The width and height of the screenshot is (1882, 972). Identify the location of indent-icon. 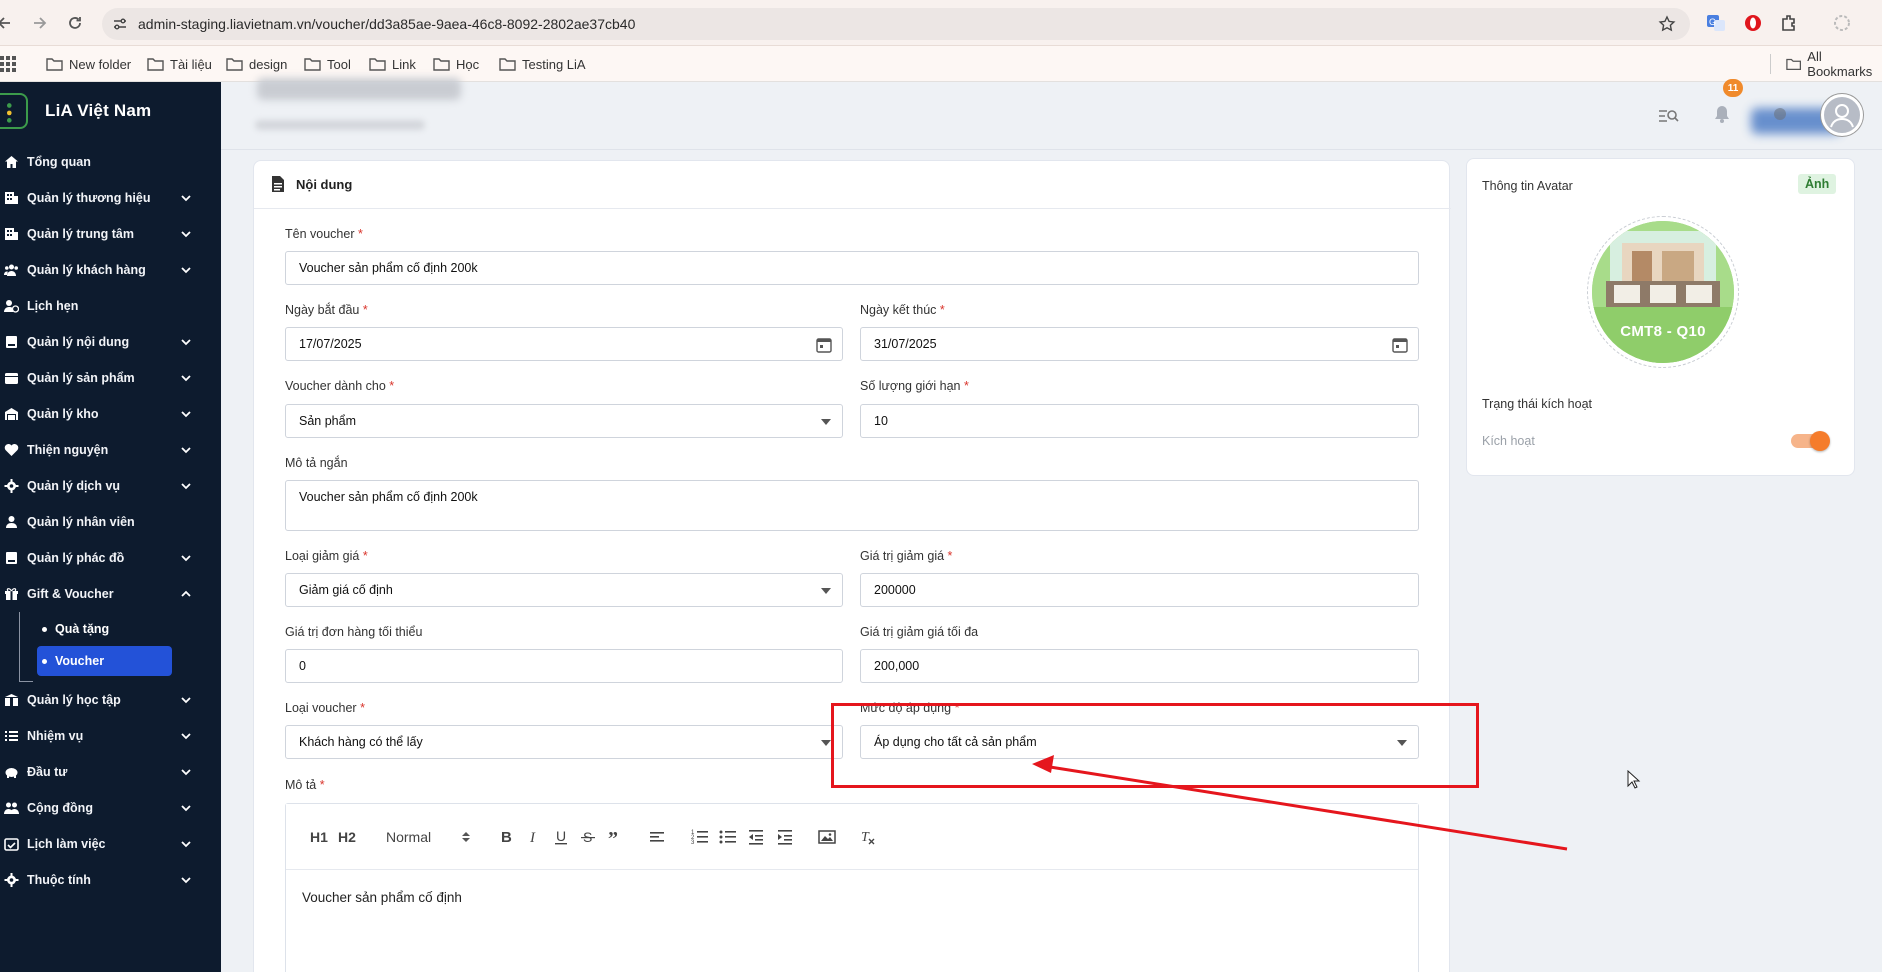
(785, 837).